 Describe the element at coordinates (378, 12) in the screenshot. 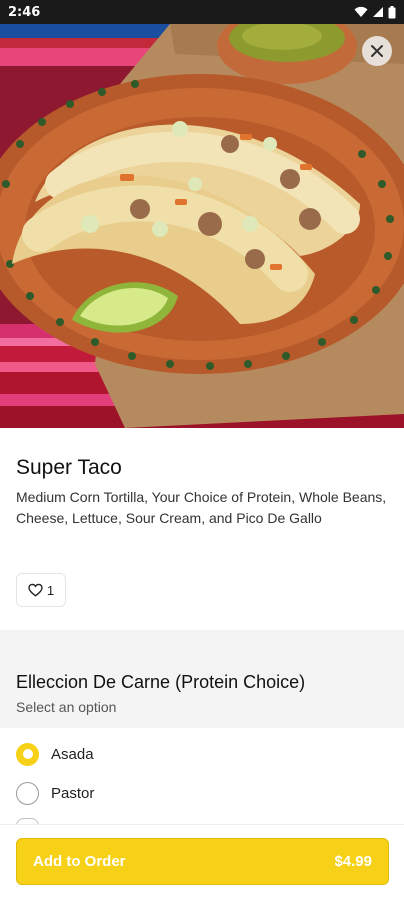

I see `signal-icon` at that location.